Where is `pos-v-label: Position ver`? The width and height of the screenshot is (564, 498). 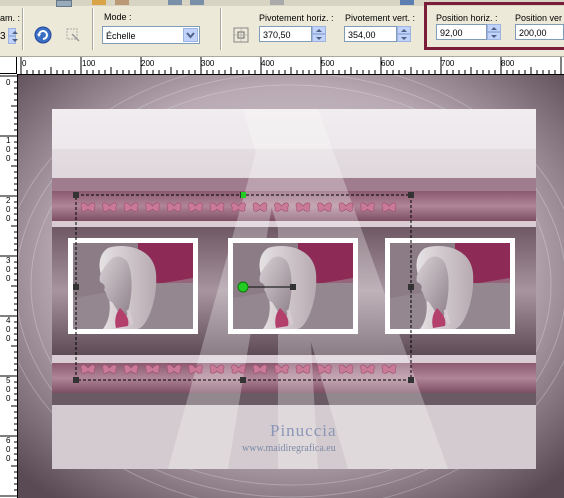
pos-v-label: Position ver is located at coordinates (539, 18).